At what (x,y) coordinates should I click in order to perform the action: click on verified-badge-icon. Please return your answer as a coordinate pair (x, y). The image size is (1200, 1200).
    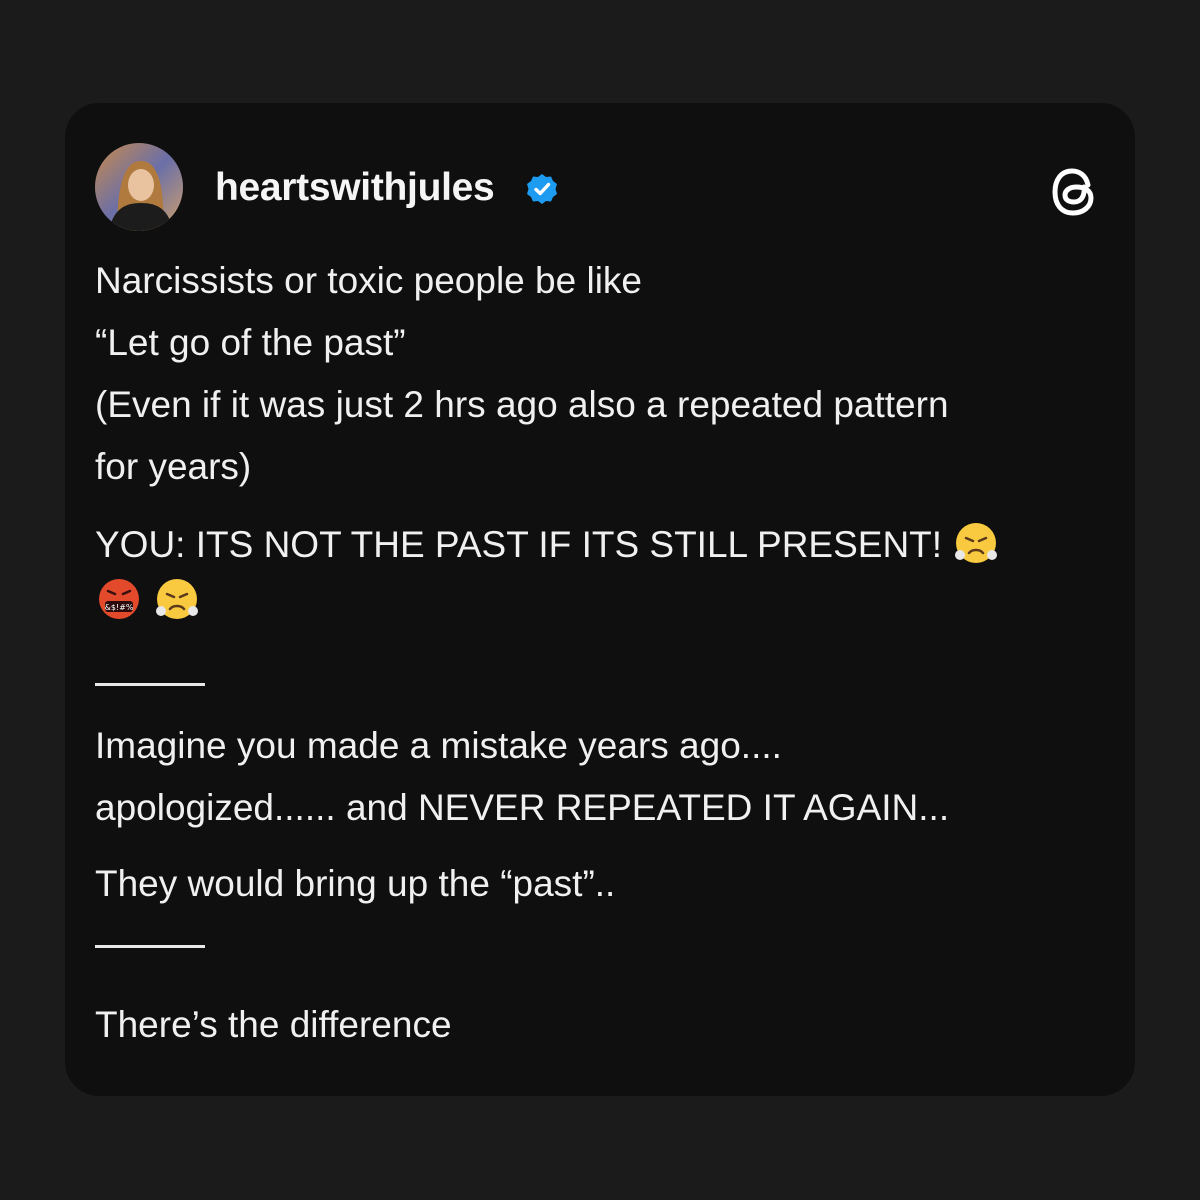
    Looking at the image, I should click on (542, 189).